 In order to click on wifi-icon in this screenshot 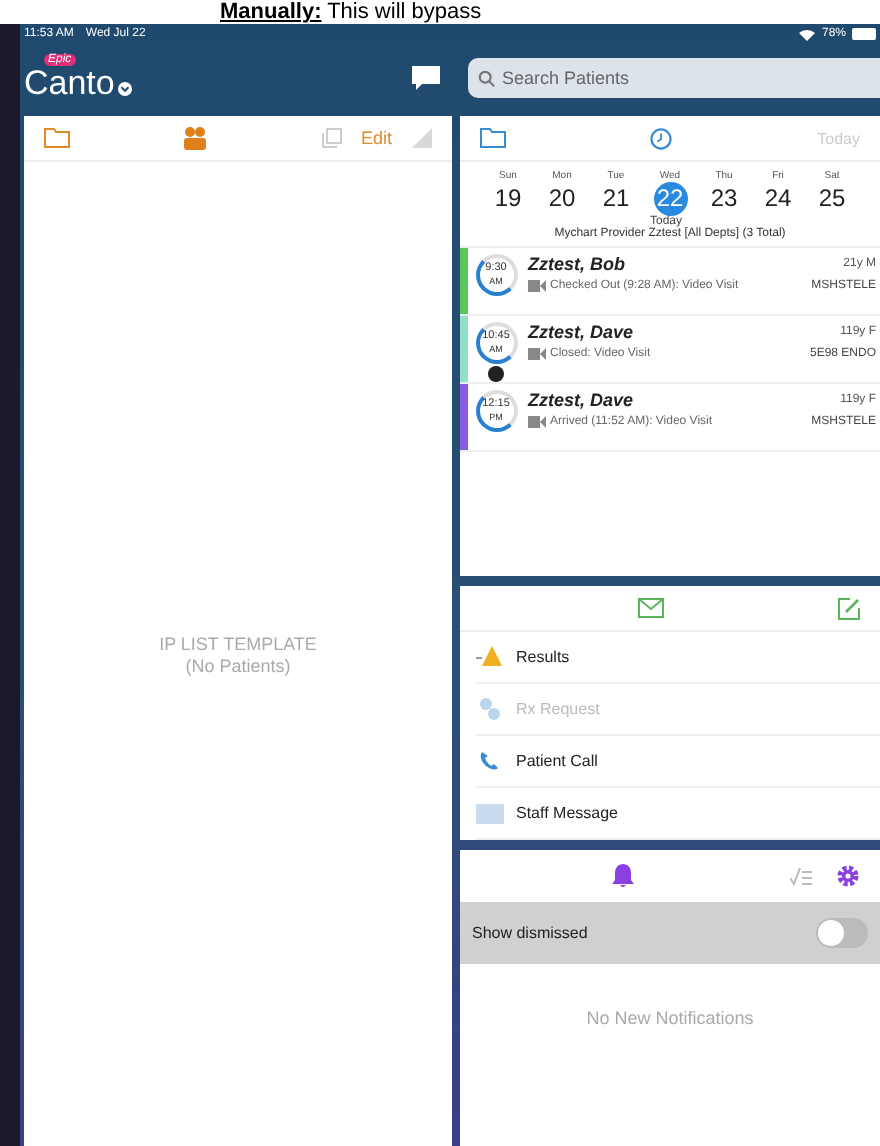, I will do `click(806, 34)`.